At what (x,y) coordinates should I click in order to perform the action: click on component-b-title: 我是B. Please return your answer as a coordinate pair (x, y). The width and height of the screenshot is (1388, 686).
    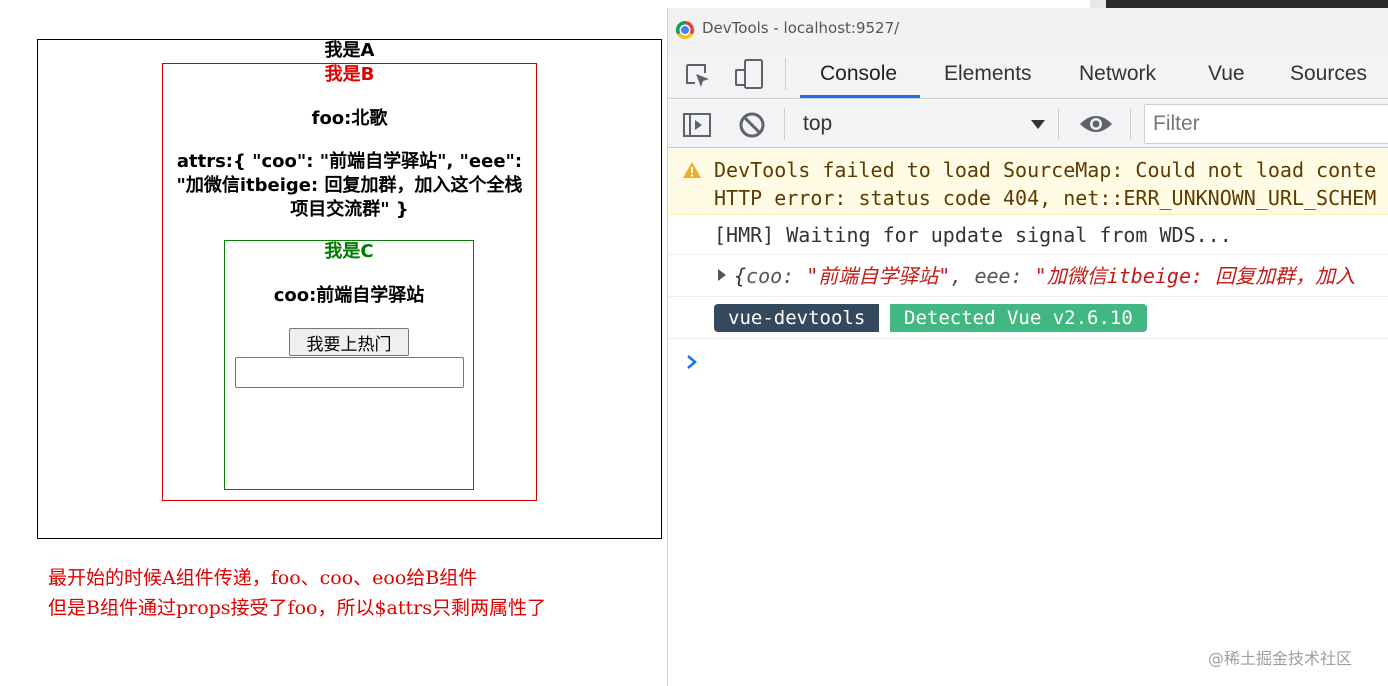
    Looking at the image, I should click on (349, 74).